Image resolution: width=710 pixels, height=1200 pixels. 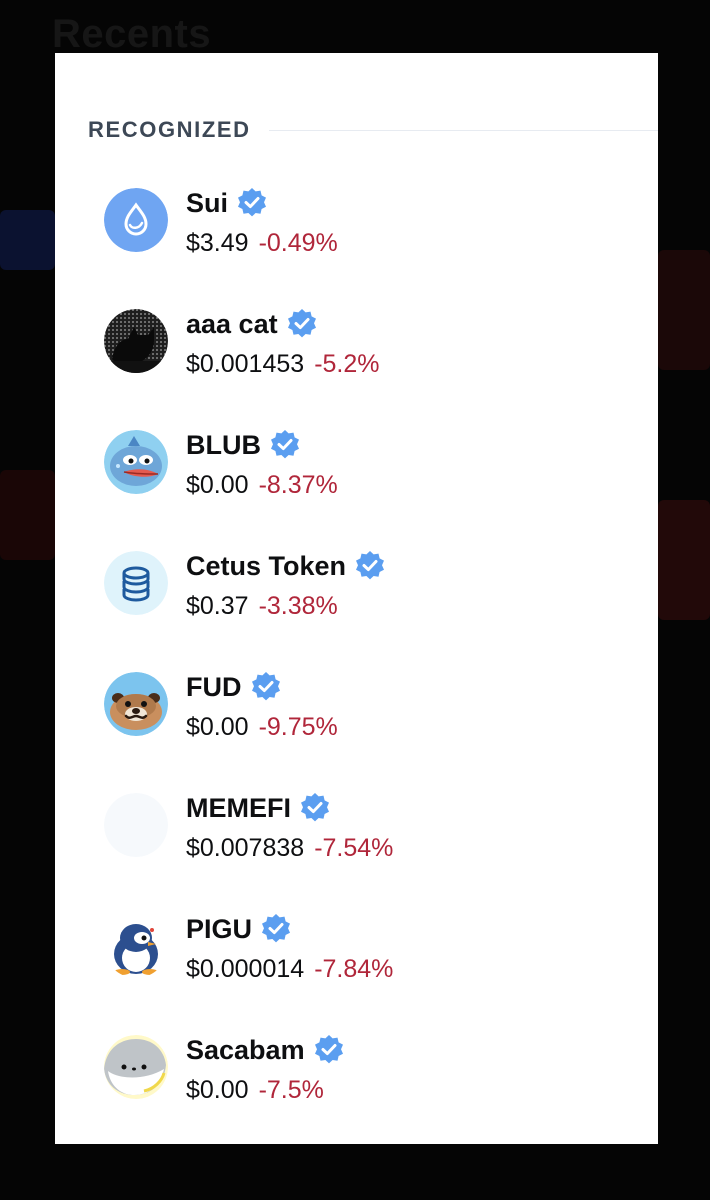 I want to click on token-name: Cetus Token, so click(x=266, y=565).